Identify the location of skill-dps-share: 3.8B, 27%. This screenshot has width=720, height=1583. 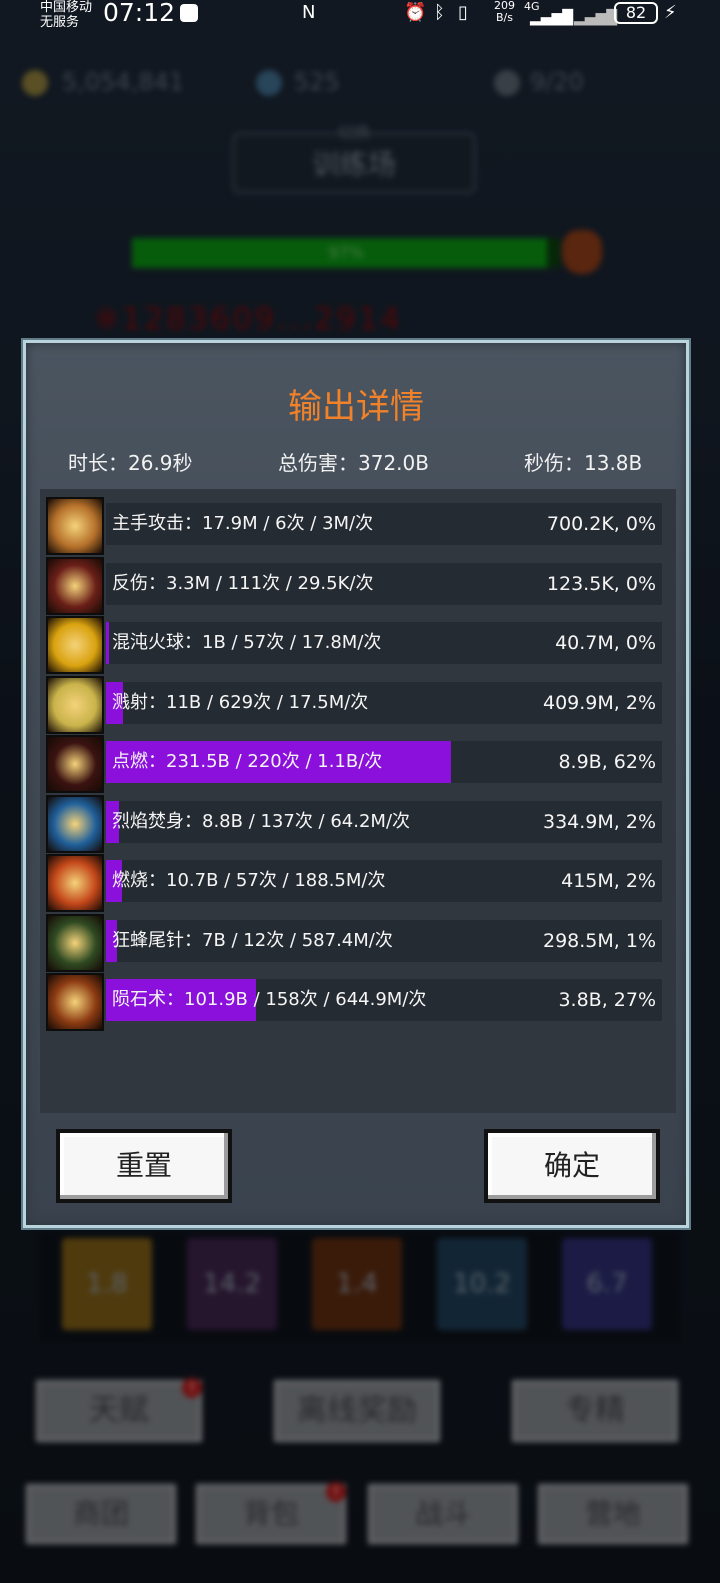
(607, 1000).